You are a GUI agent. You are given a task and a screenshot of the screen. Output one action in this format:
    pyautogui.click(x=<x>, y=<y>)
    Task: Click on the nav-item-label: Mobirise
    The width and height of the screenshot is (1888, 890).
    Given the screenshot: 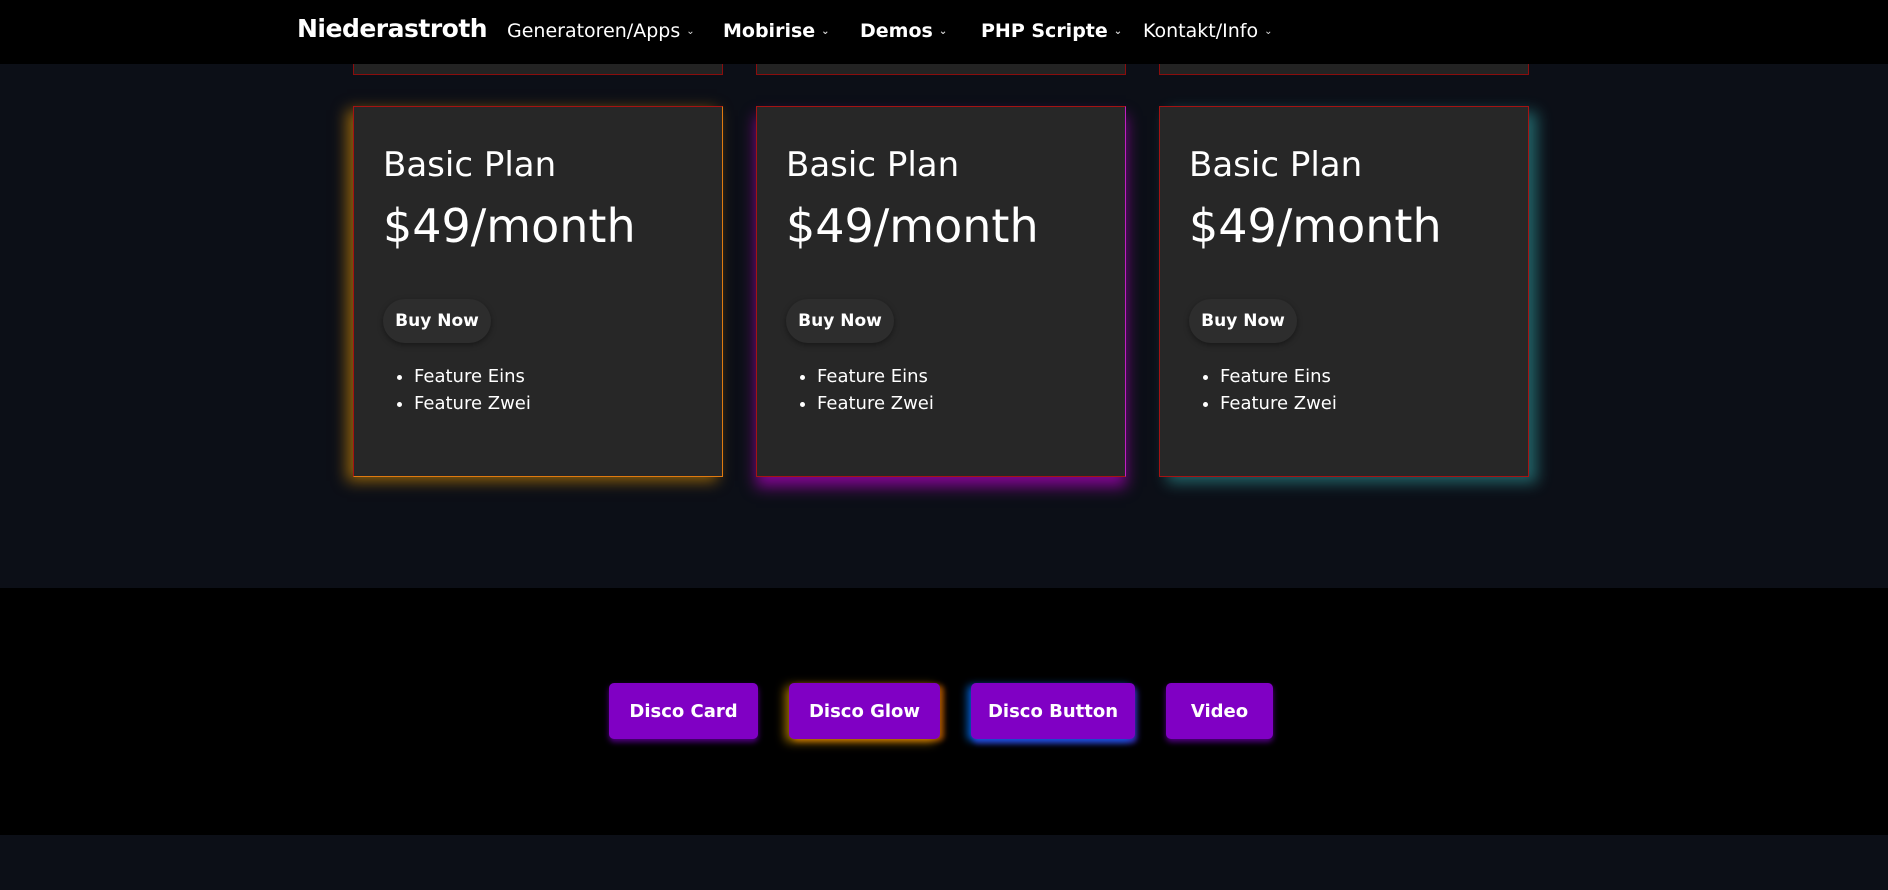 What is the action you would take?
    pyautogui.click(x=769, y=31)
    